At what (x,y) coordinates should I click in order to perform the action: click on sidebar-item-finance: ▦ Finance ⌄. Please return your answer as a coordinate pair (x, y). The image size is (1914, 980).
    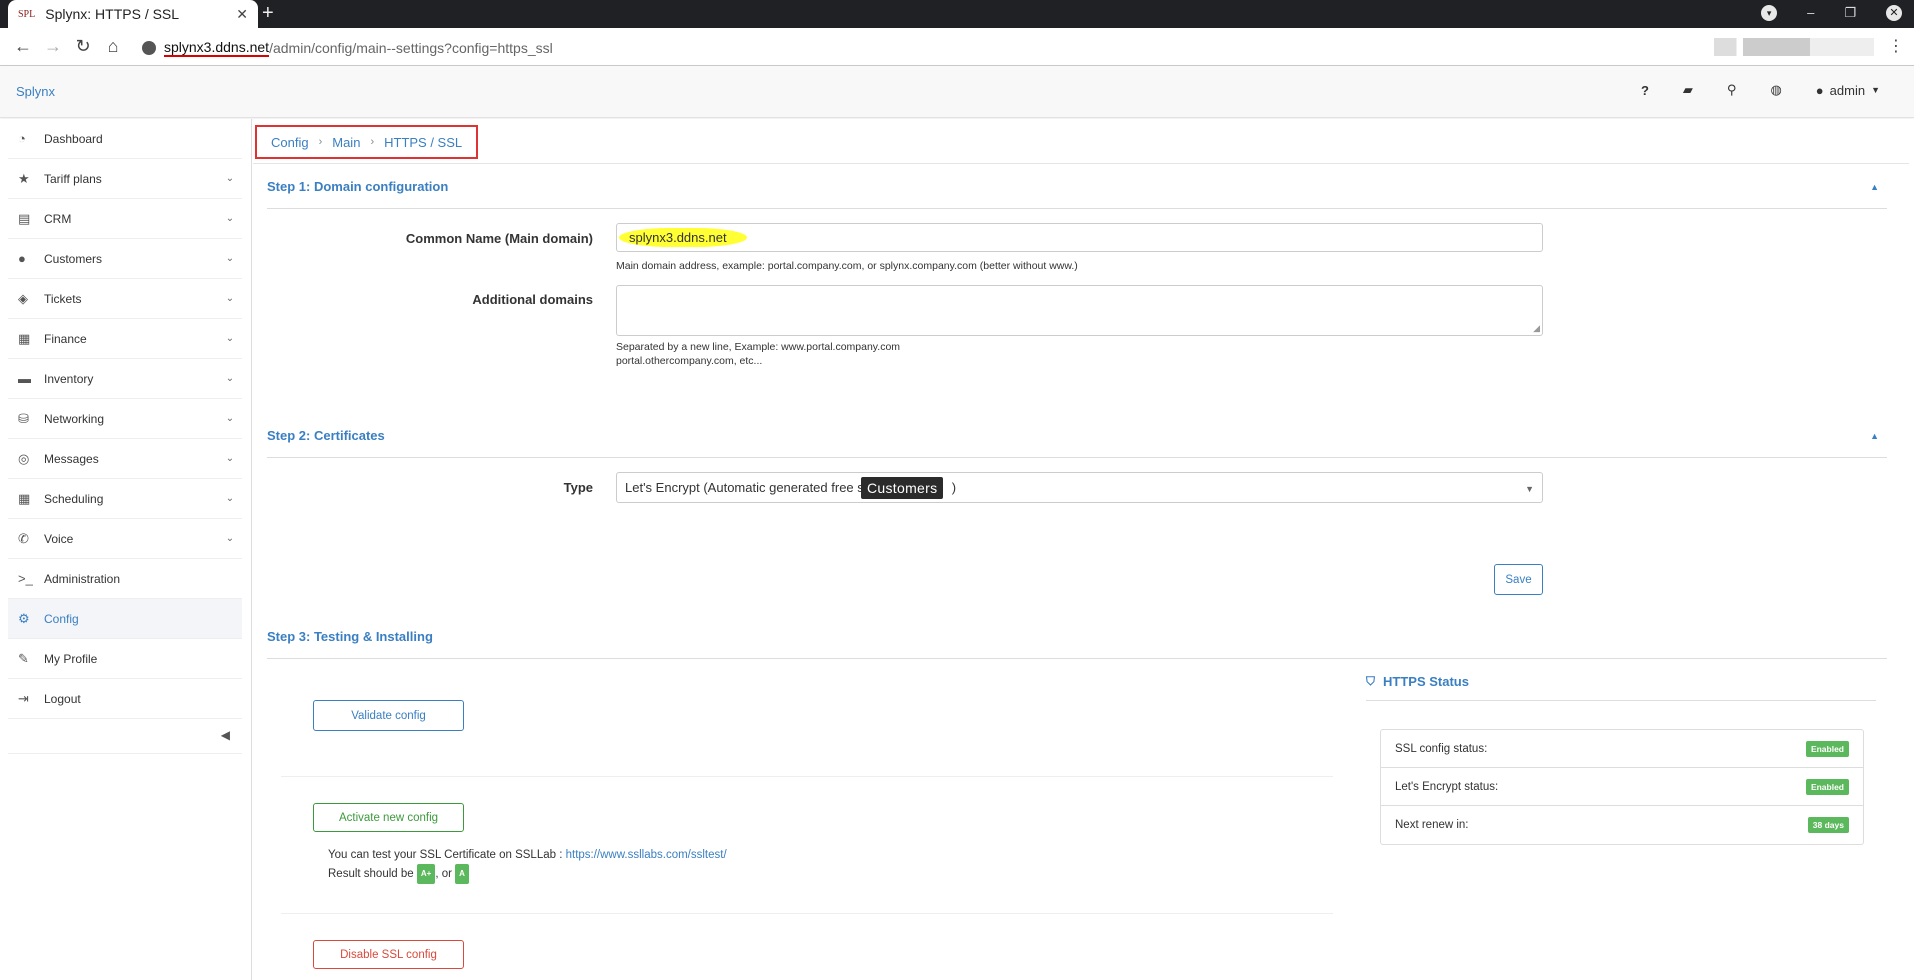
    Looking at the image, I should click on (125, 339).